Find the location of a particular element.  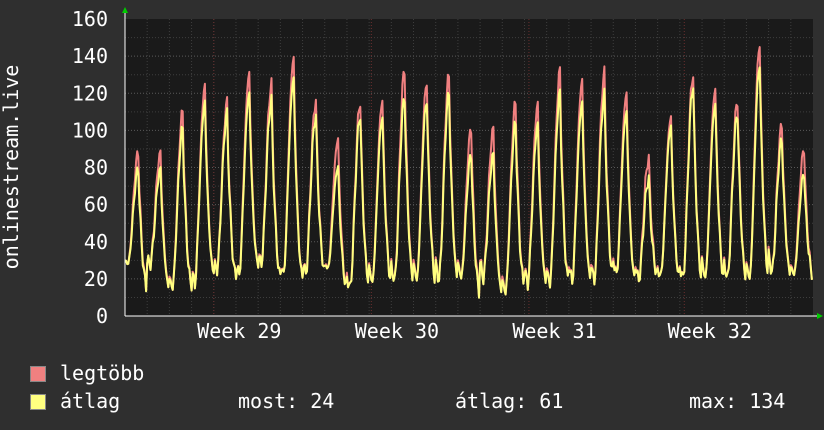

stat-max: max: 134 is located at coordinates (737, 401).